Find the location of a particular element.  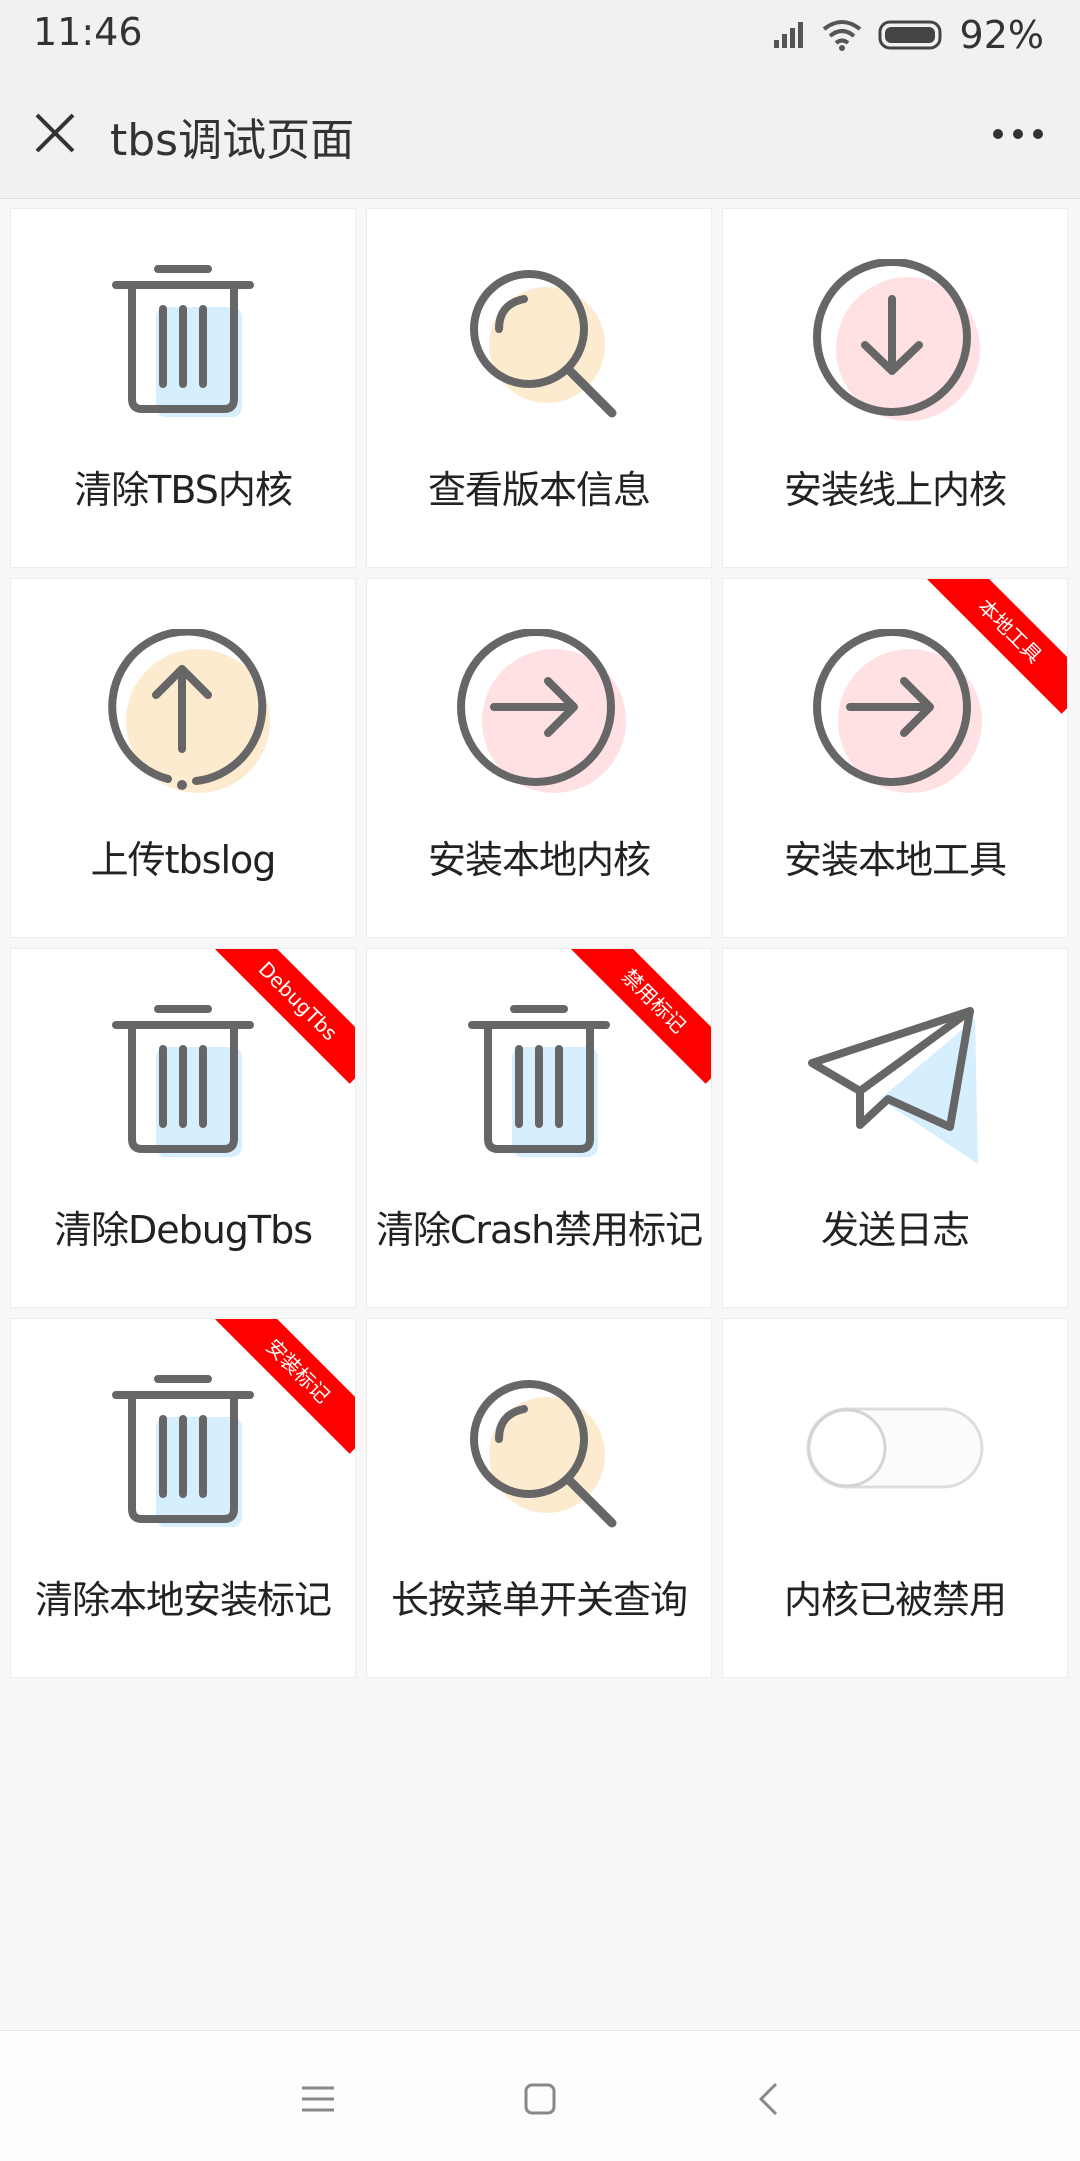

system-nav-bar is located at coordinates (540, 2095).